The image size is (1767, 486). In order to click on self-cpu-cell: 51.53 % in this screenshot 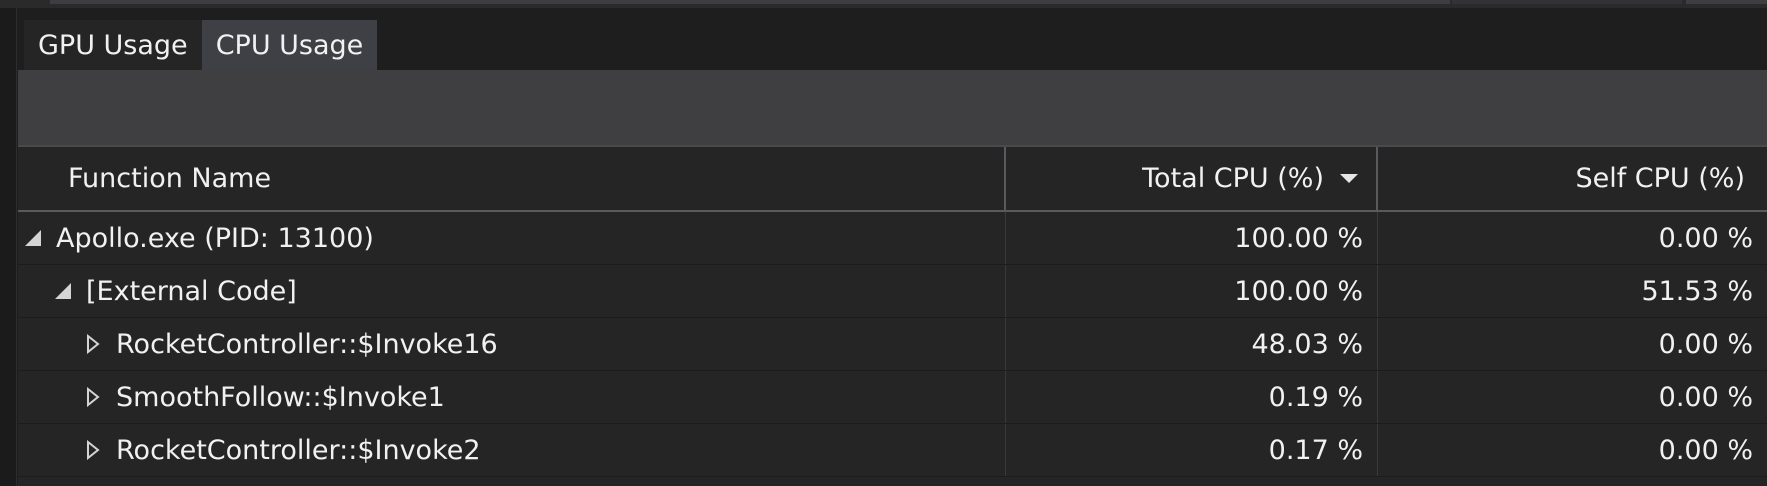, I will do `click(1697, 291)`.